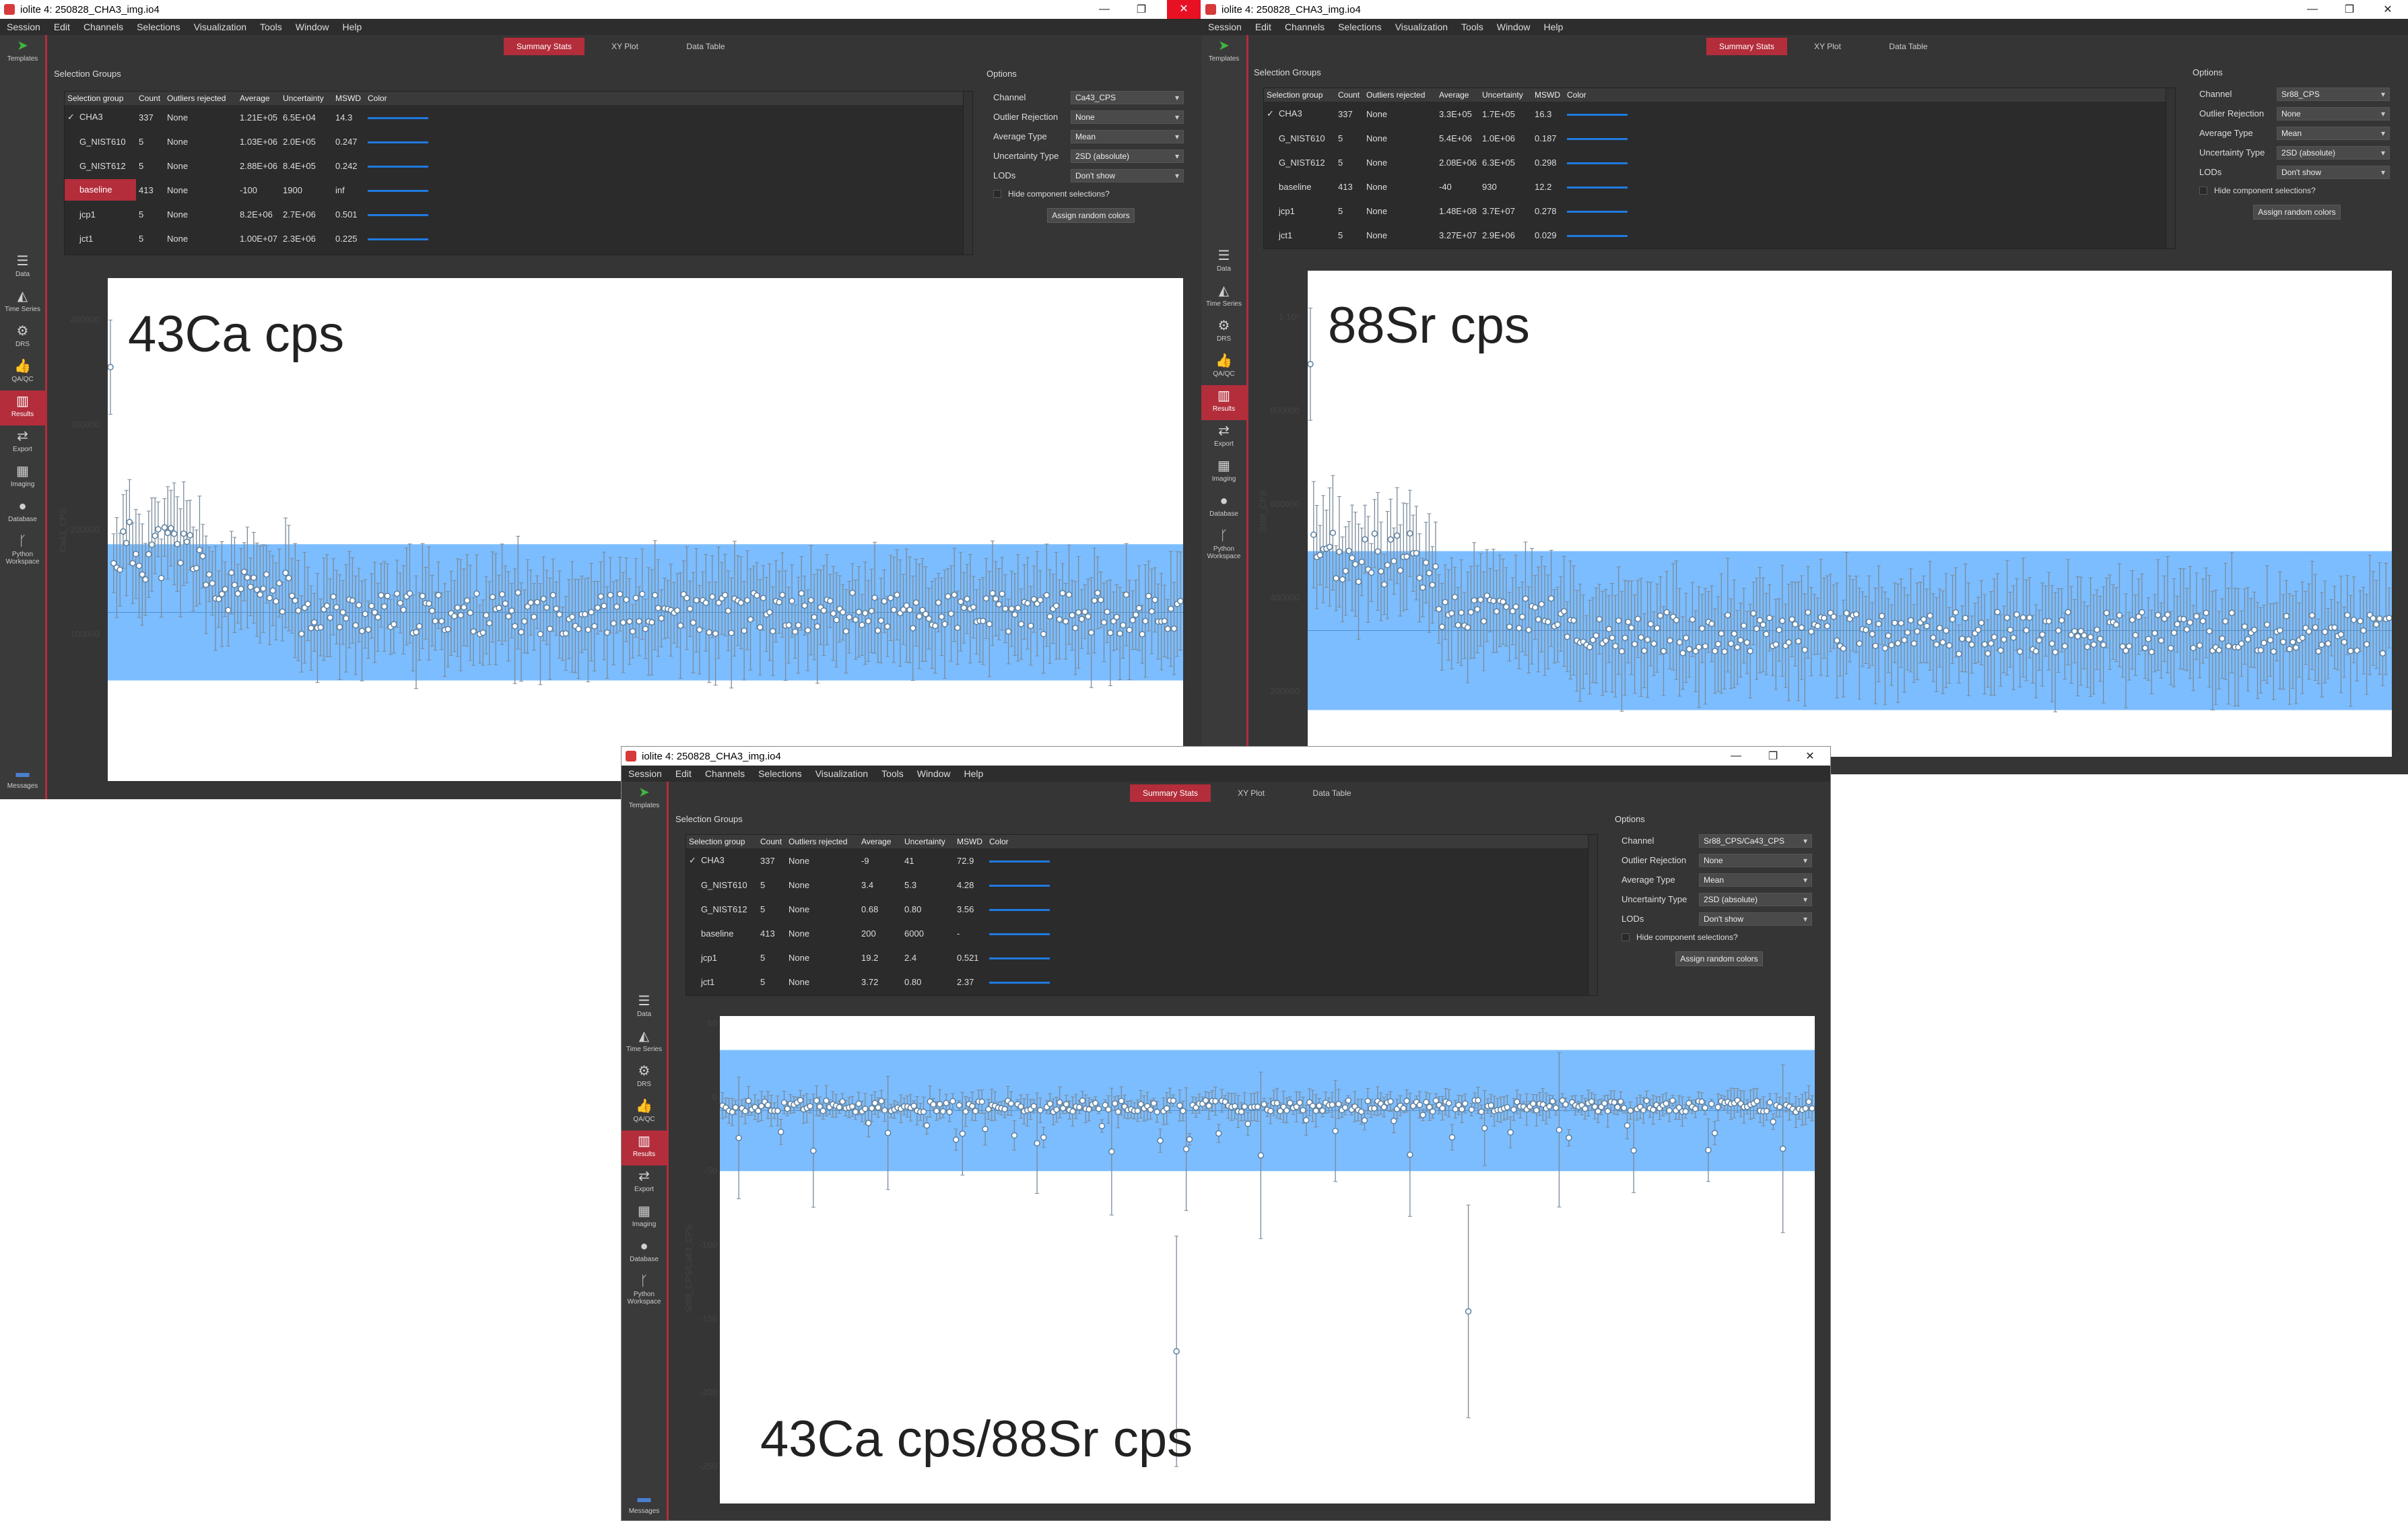  What do you see at coordinates (624, 46) in the screenshot?
I see `tab-xy-plot: XY Plot` at bounding box center [624, 46].